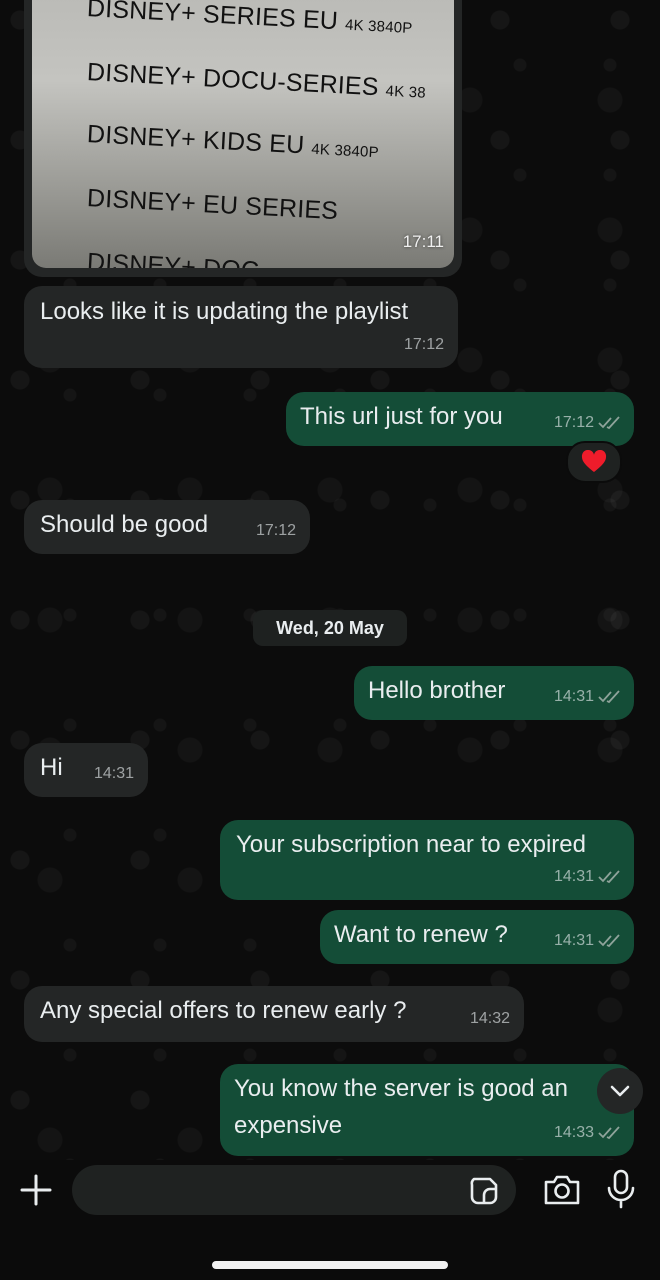 This screenshot has height=1280, width=660. I want to click on message-text: Looks like it is updating the playlist, so click(224, 311).